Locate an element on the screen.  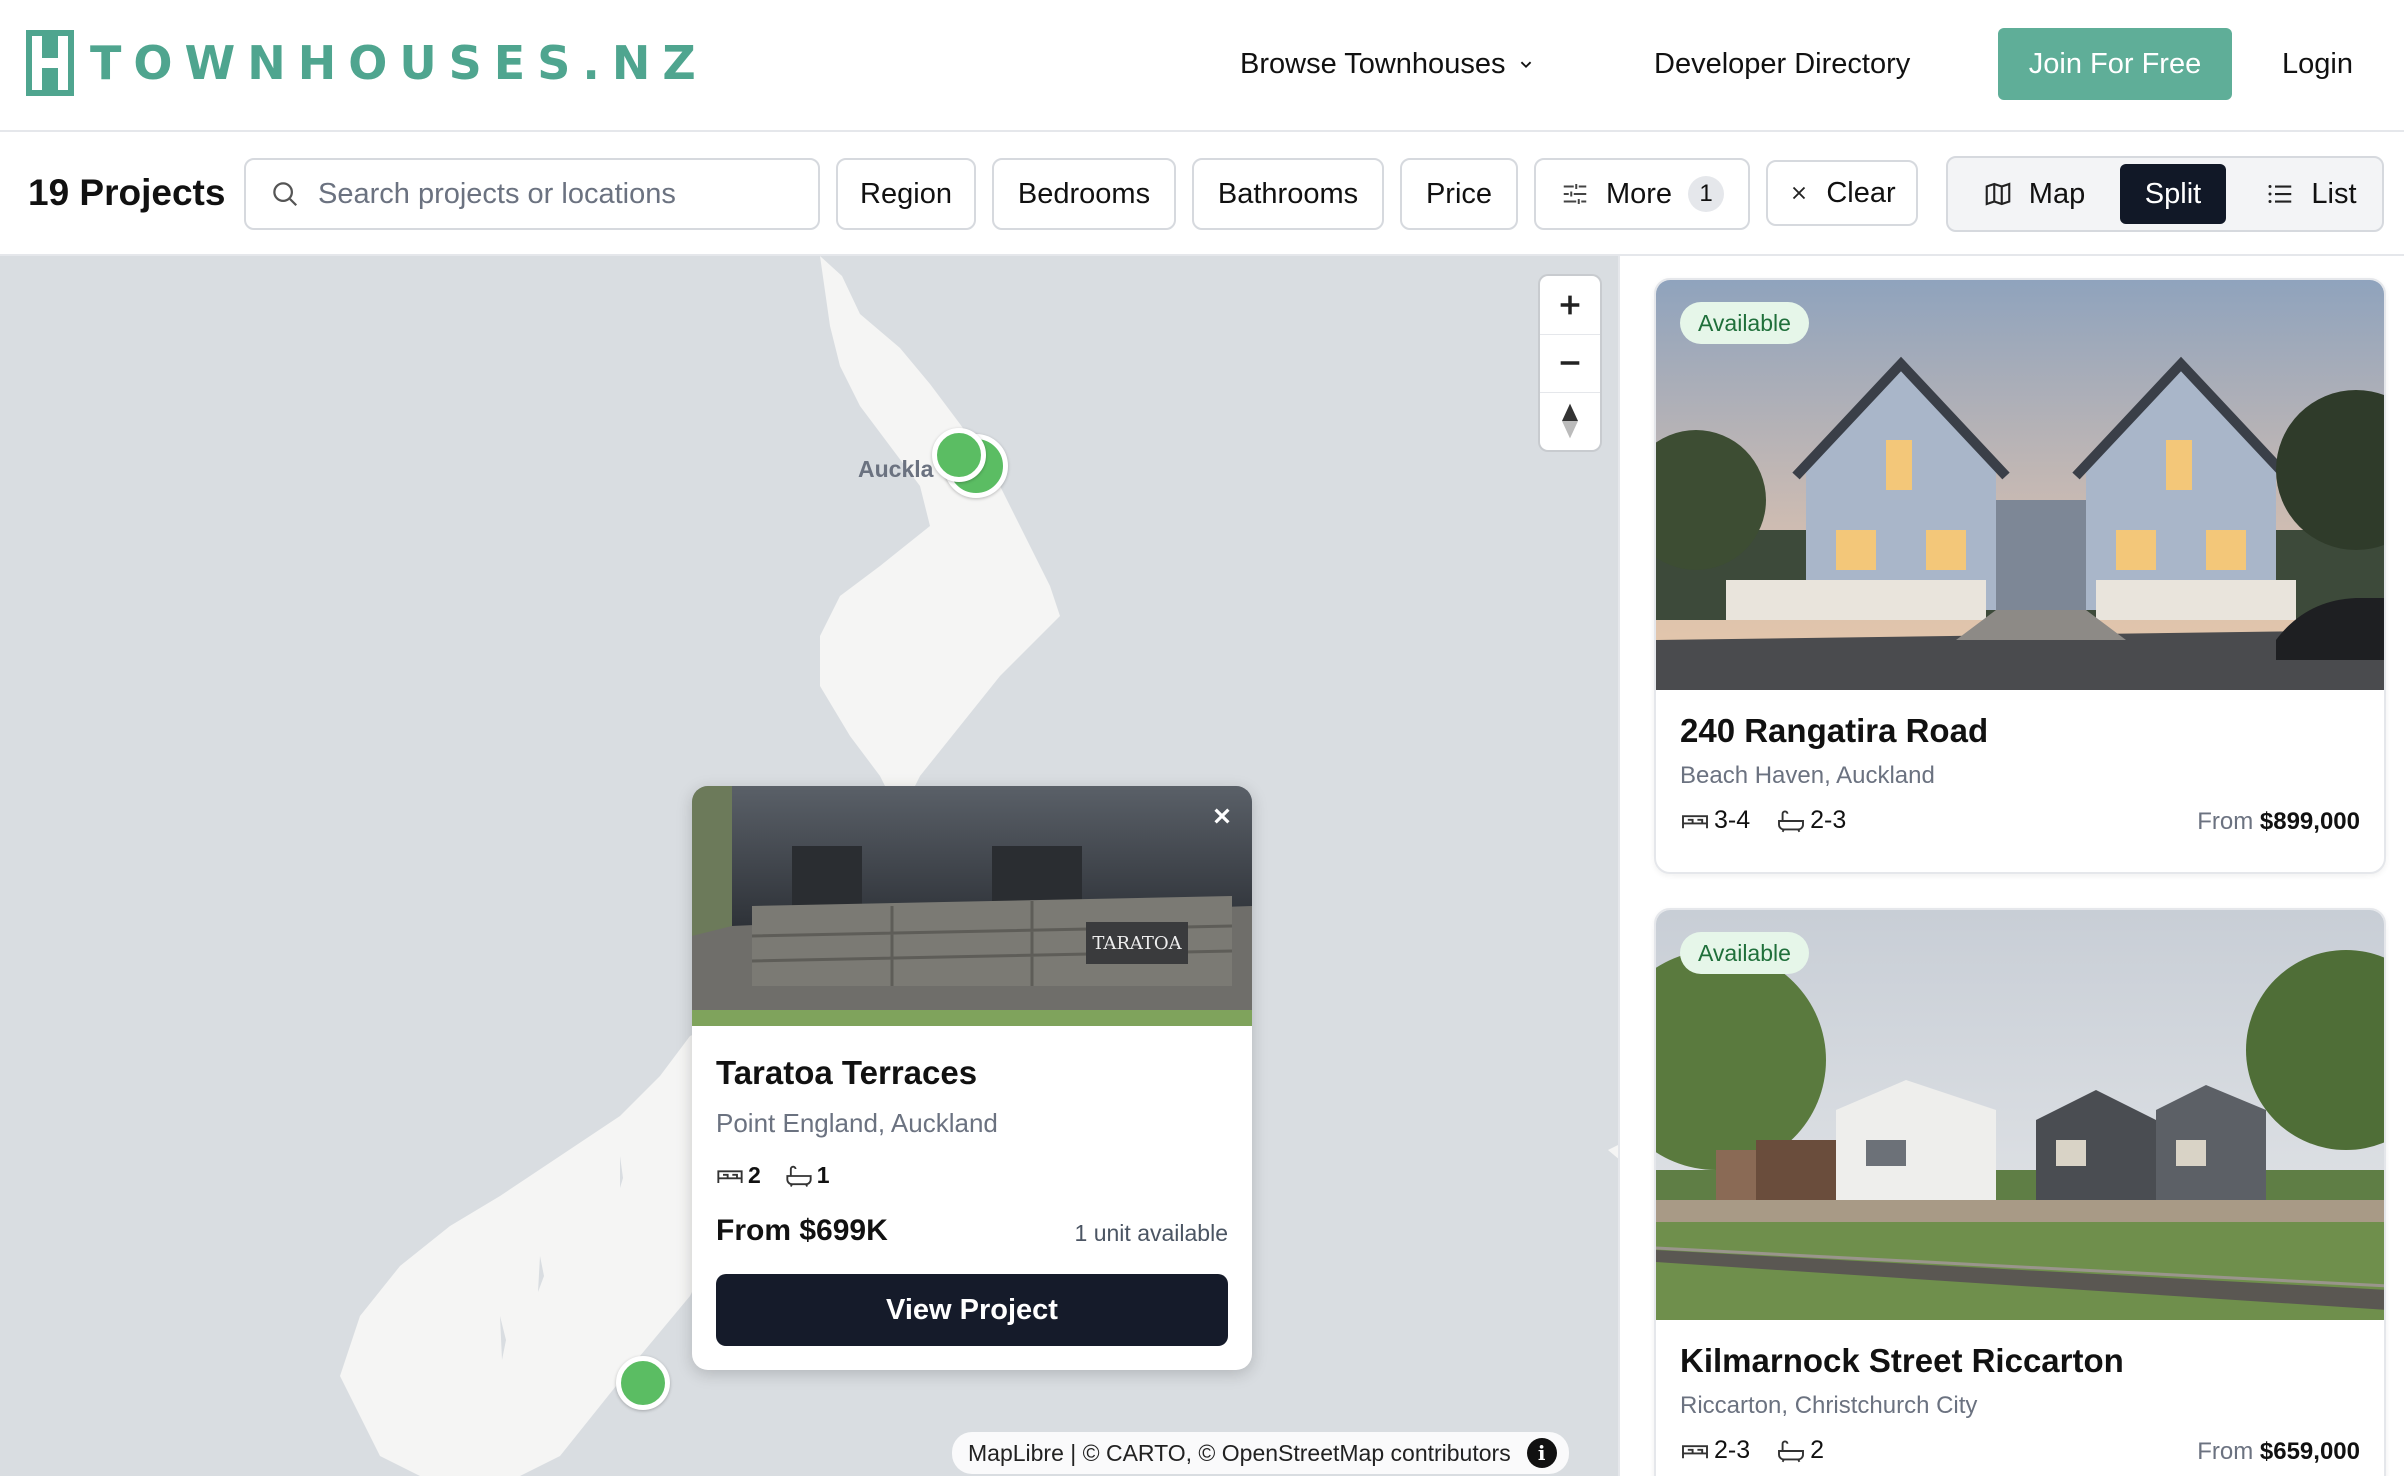
more-filters-count-badge: 1 is located at coordinates (1706, 194).